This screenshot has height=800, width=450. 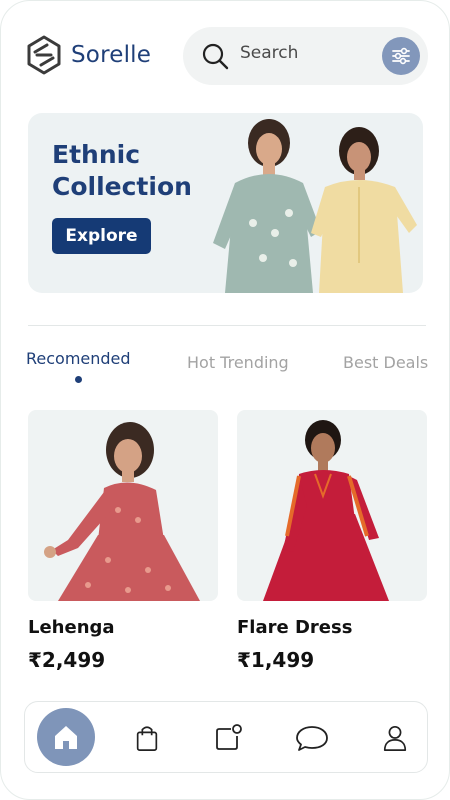 I want to click on notification-icon, so click(x=229, y=737).